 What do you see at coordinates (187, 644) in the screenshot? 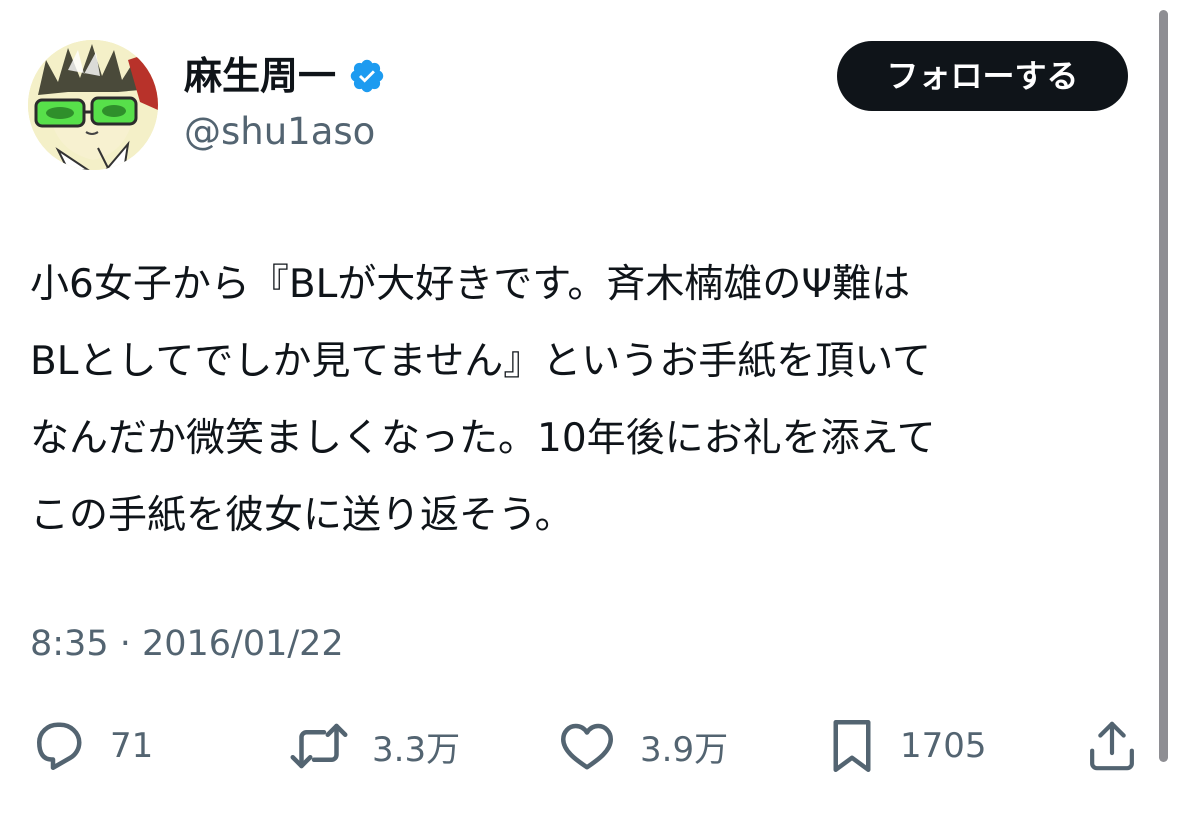
I see `tweet-timestamp: 8:35 · 2016/01/22` at bounding box center [187, 644].